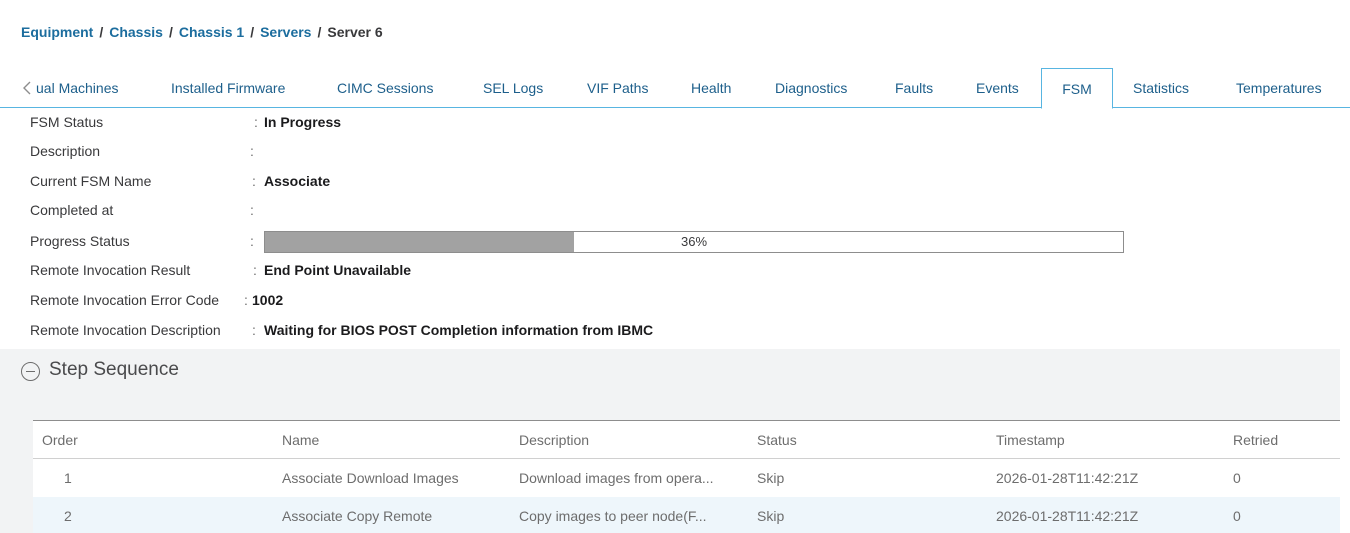 This screenshot has width=1350, height=533. I want to click on breadcrumb-current: Server 6, so click(355, 32).